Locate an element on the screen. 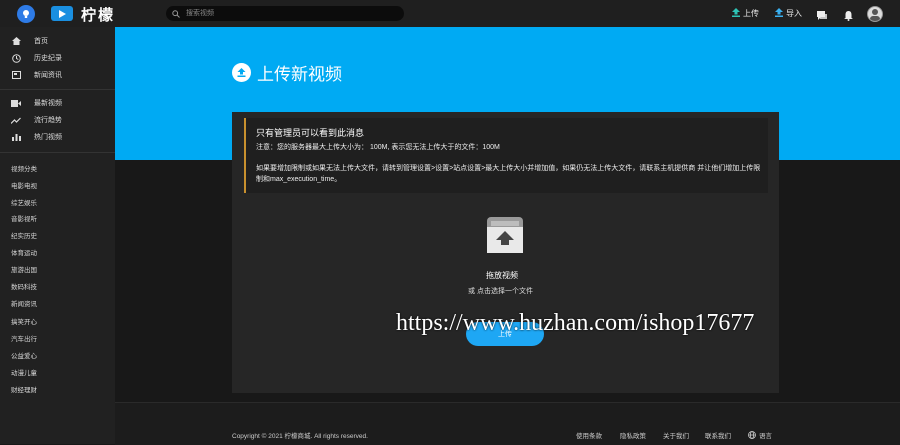 Image resolution: width=900 pixels, height=445 pixels. logo-play-icon is located at coordinates (62, 13).